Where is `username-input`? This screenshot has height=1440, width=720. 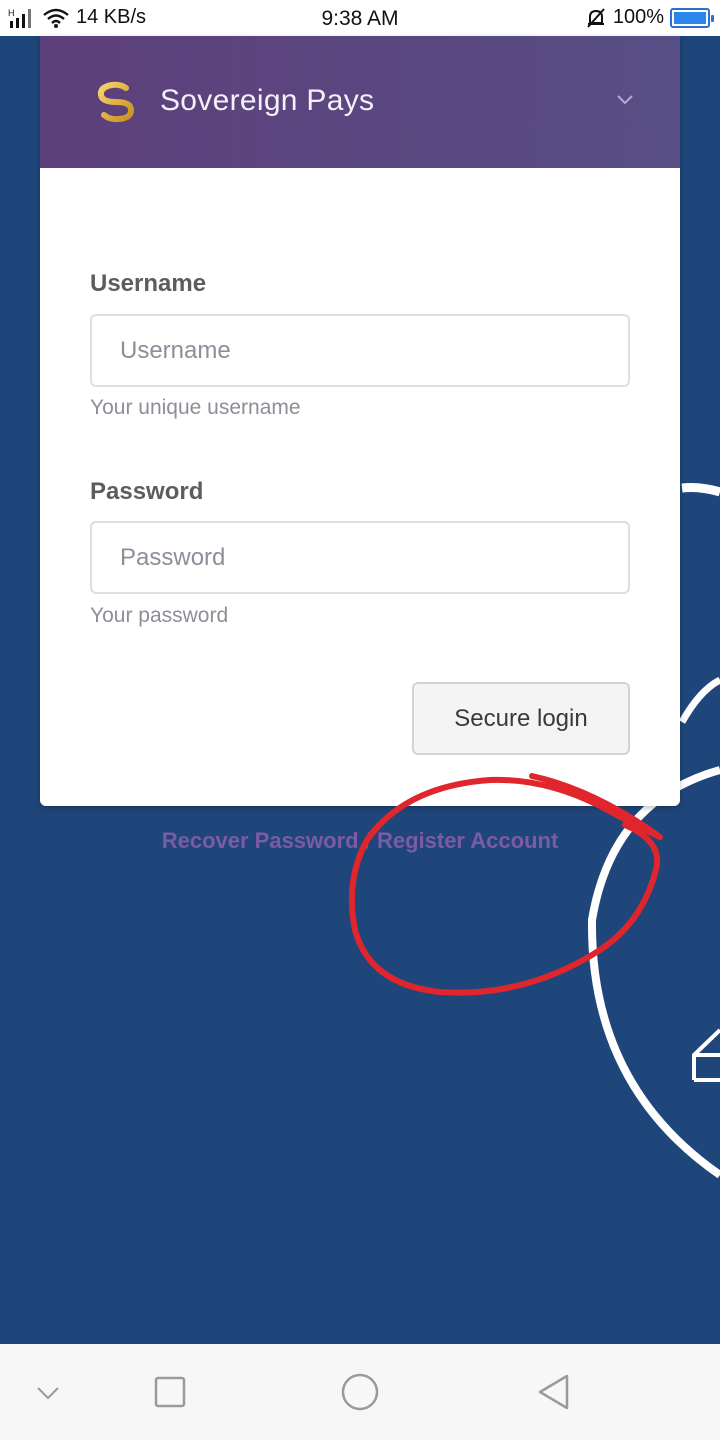
username-input is located at coordinates (360, 350).